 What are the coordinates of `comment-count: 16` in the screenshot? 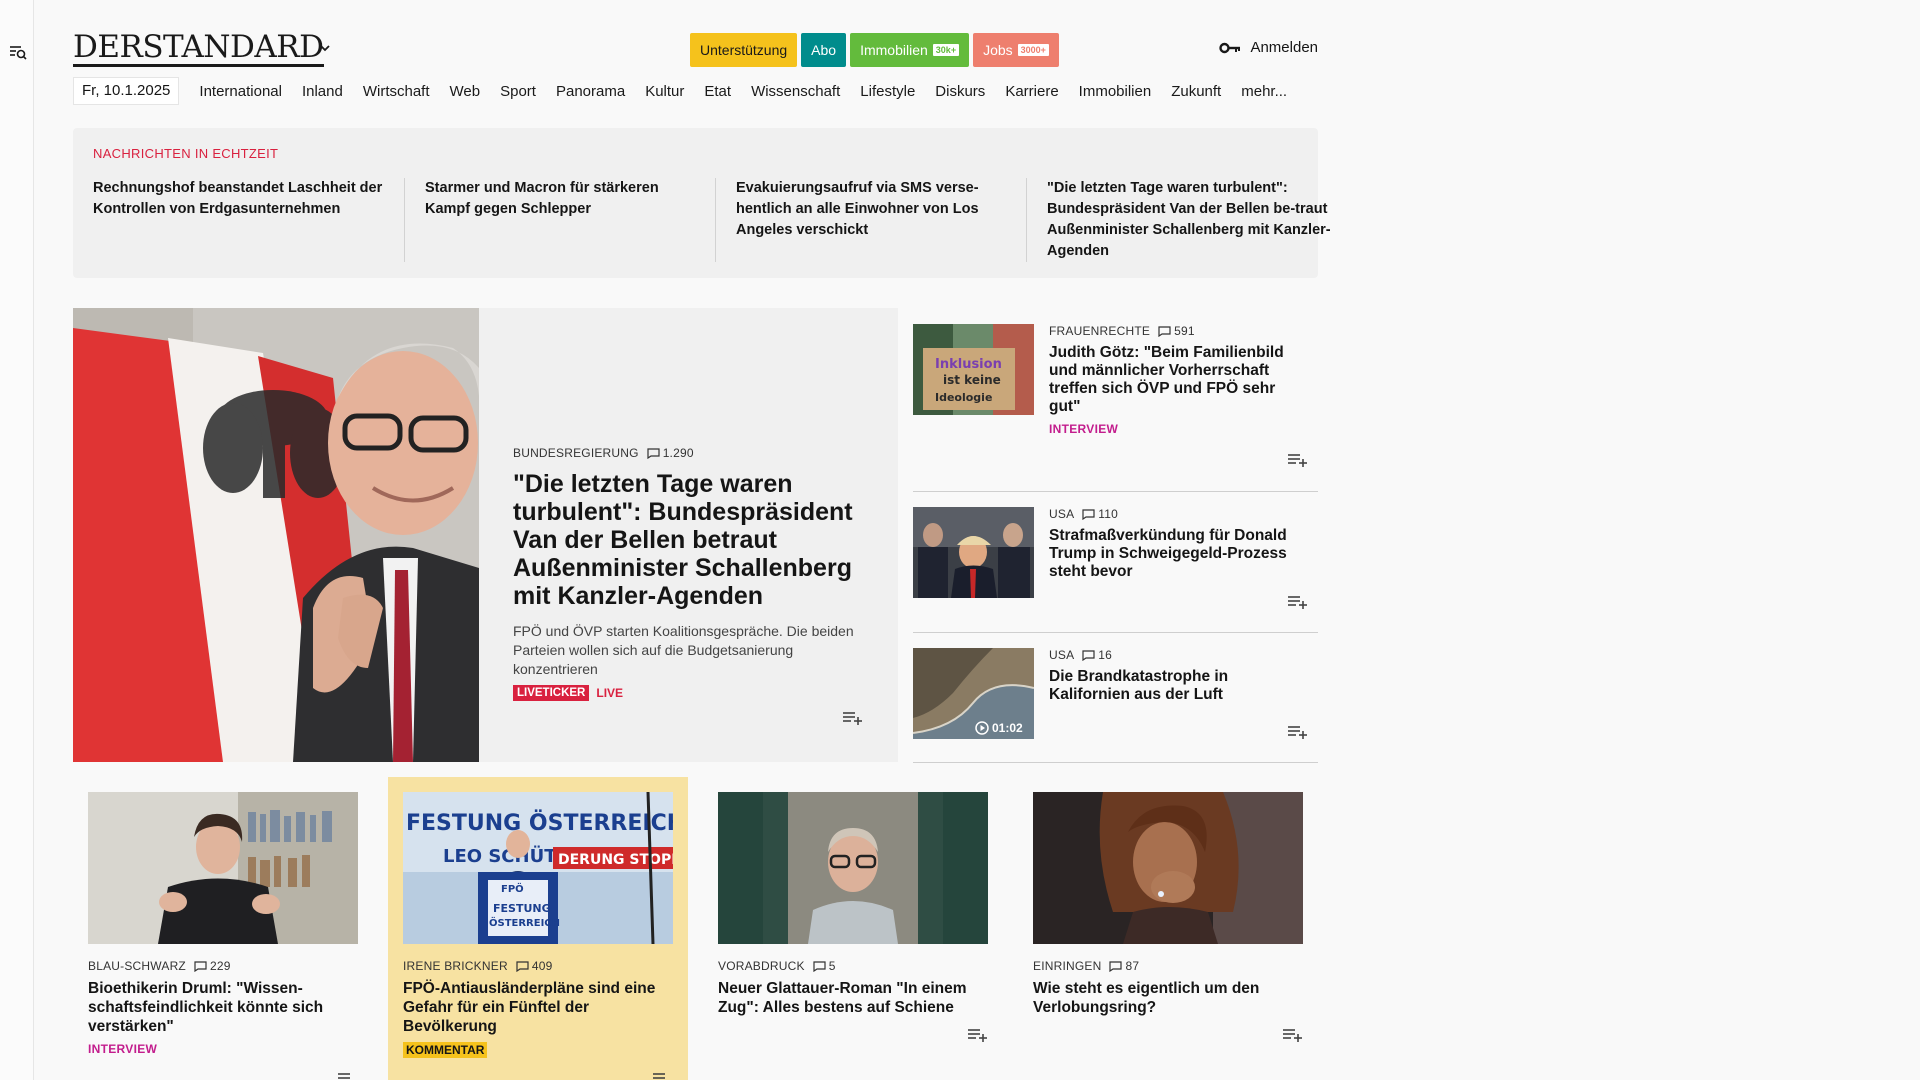 It's located at (1097, 655).